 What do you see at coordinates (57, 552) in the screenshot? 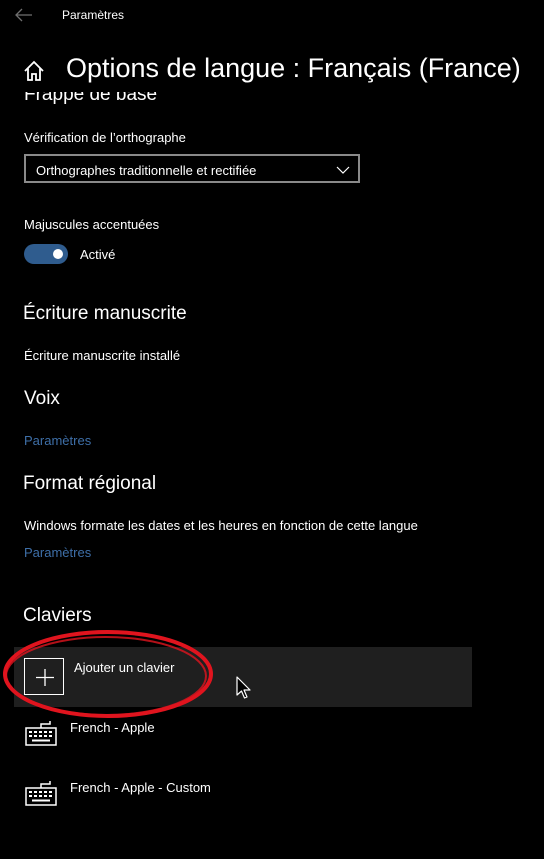
I see `regional-format-settings-link: Paramètres` at bounding box center [57, 552].